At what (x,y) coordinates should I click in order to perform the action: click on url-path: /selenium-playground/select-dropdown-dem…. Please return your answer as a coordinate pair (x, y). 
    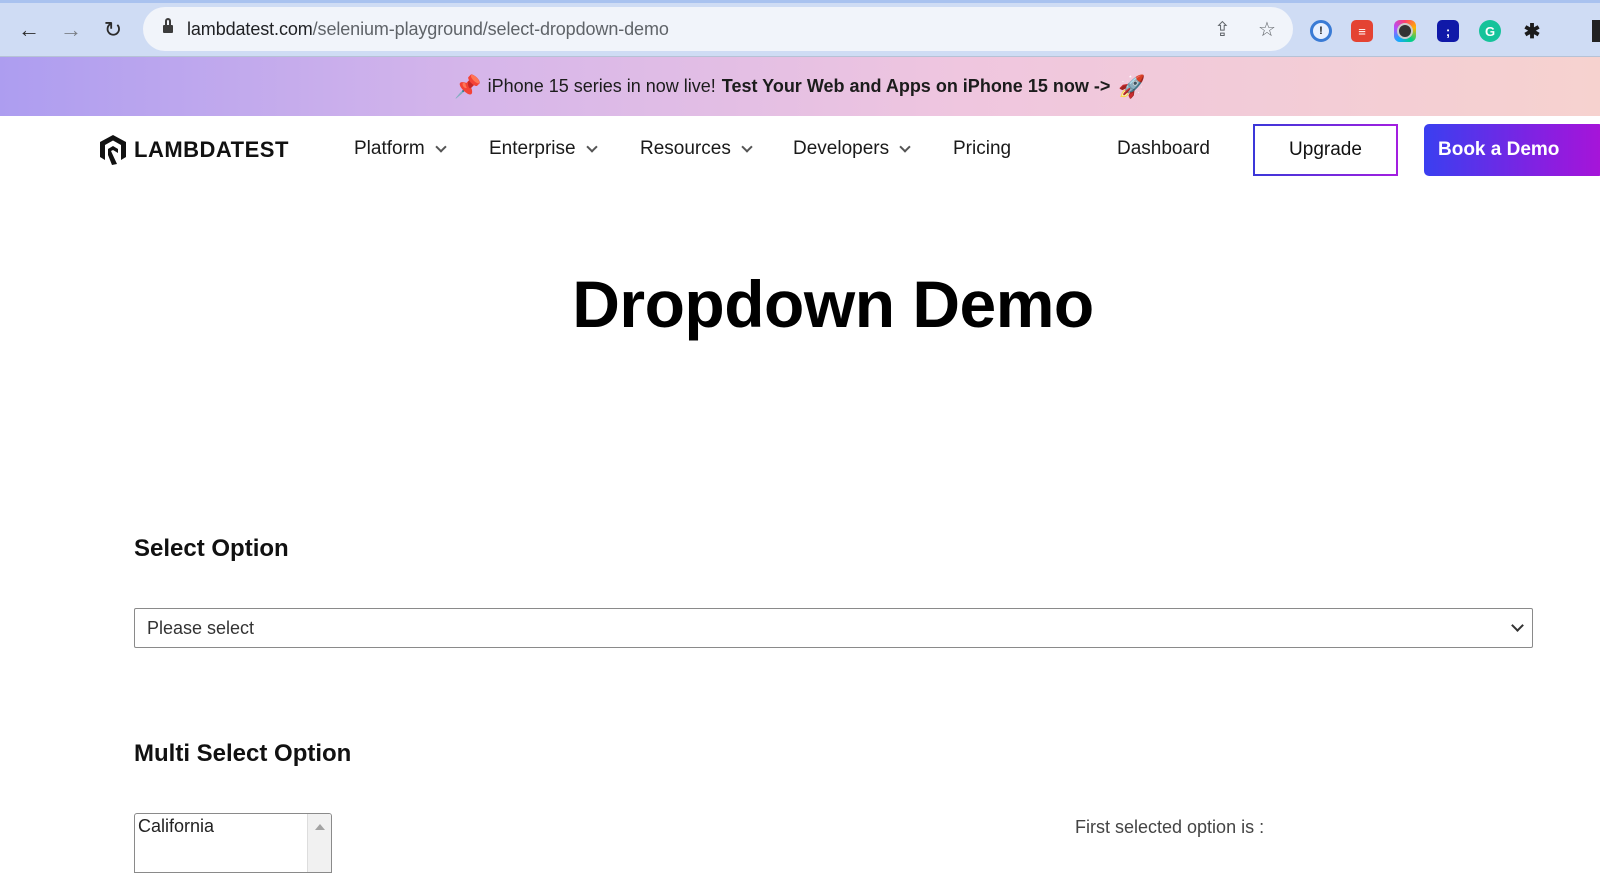
    Looking at the image, I should click on (490, 29).